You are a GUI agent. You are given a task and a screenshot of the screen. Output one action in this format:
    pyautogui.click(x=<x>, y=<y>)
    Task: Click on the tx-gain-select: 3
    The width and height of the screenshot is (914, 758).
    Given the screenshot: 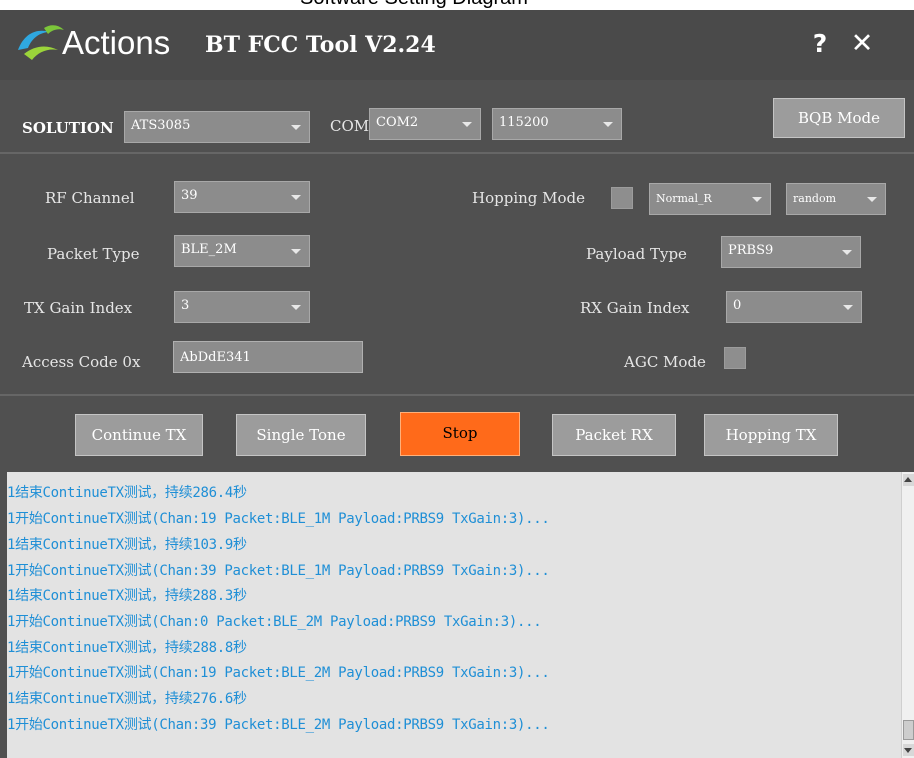 What is the action you would take?
    pyautogui.click(x=242, y=307)
    